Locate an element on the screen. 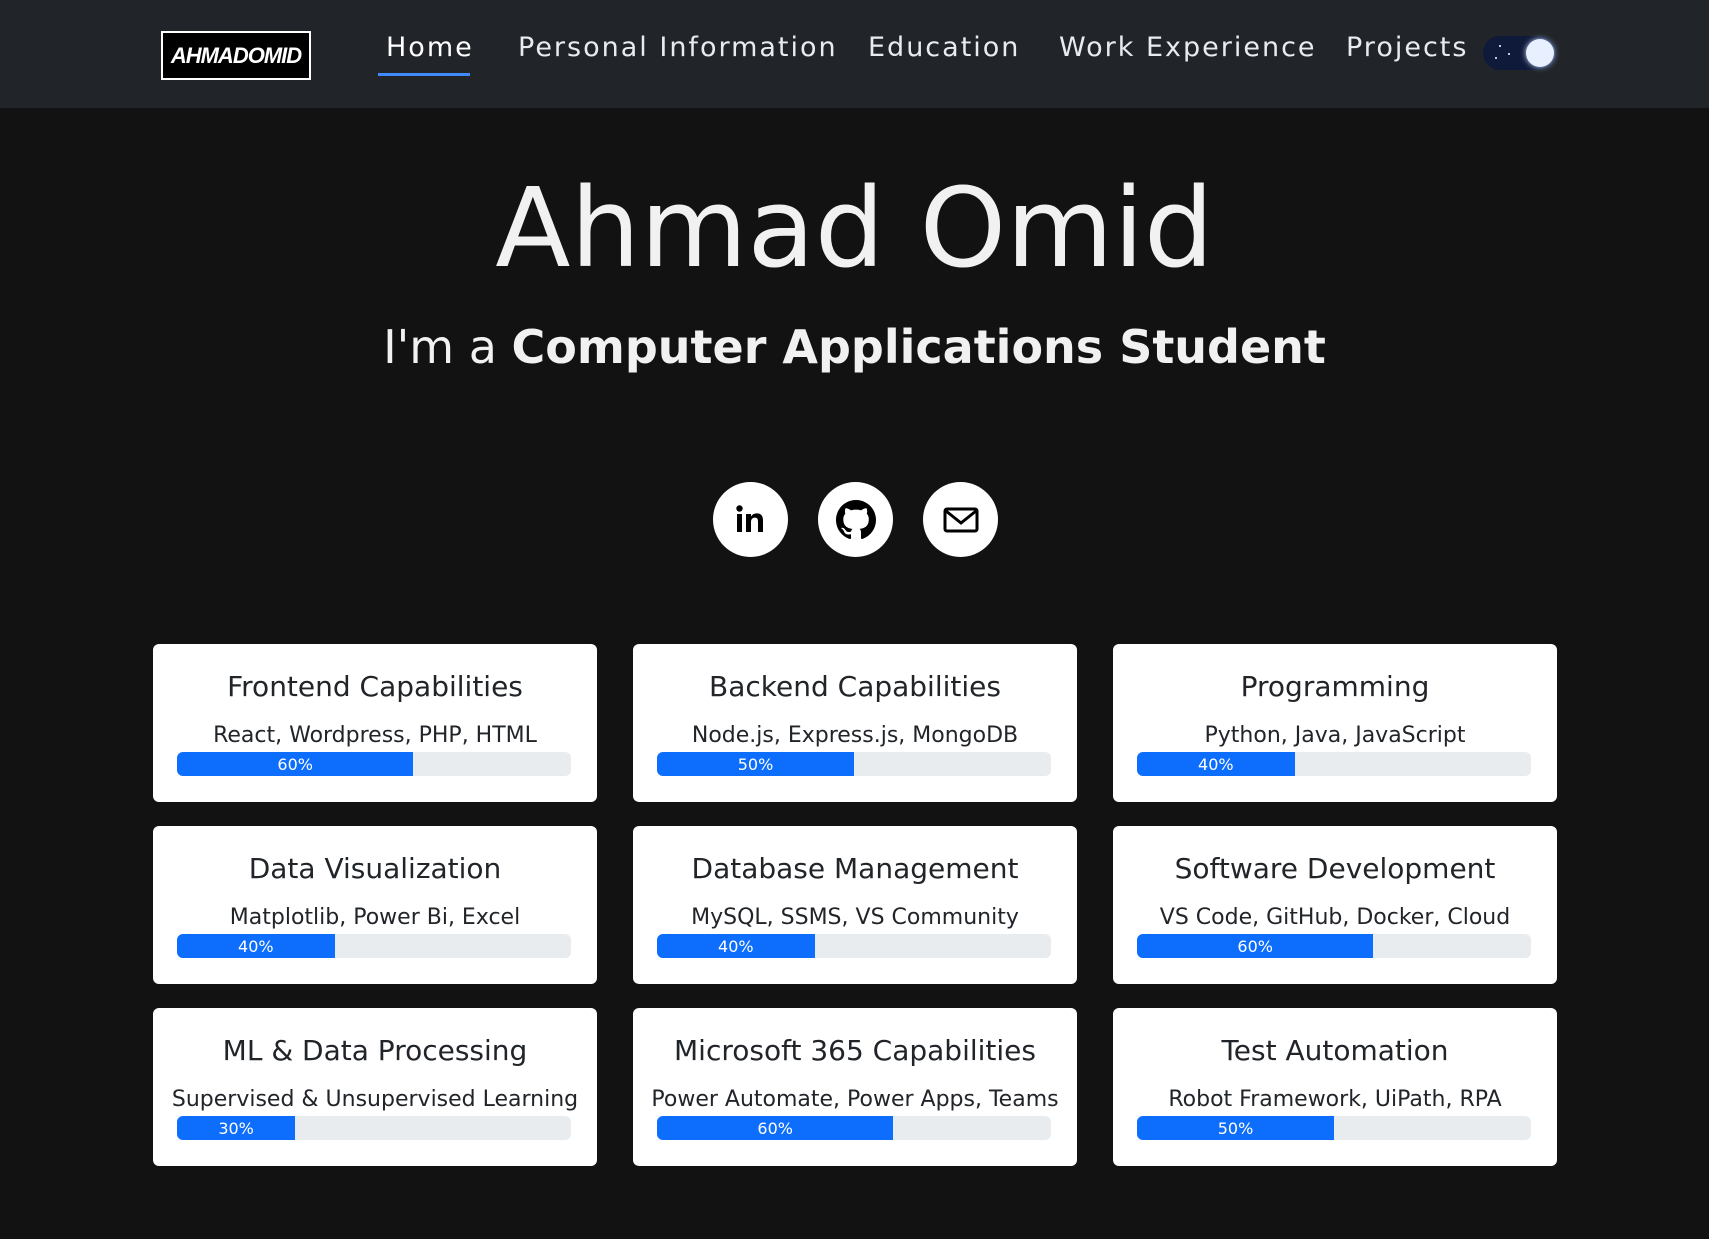  email-link is located at coordinates (960, 519).